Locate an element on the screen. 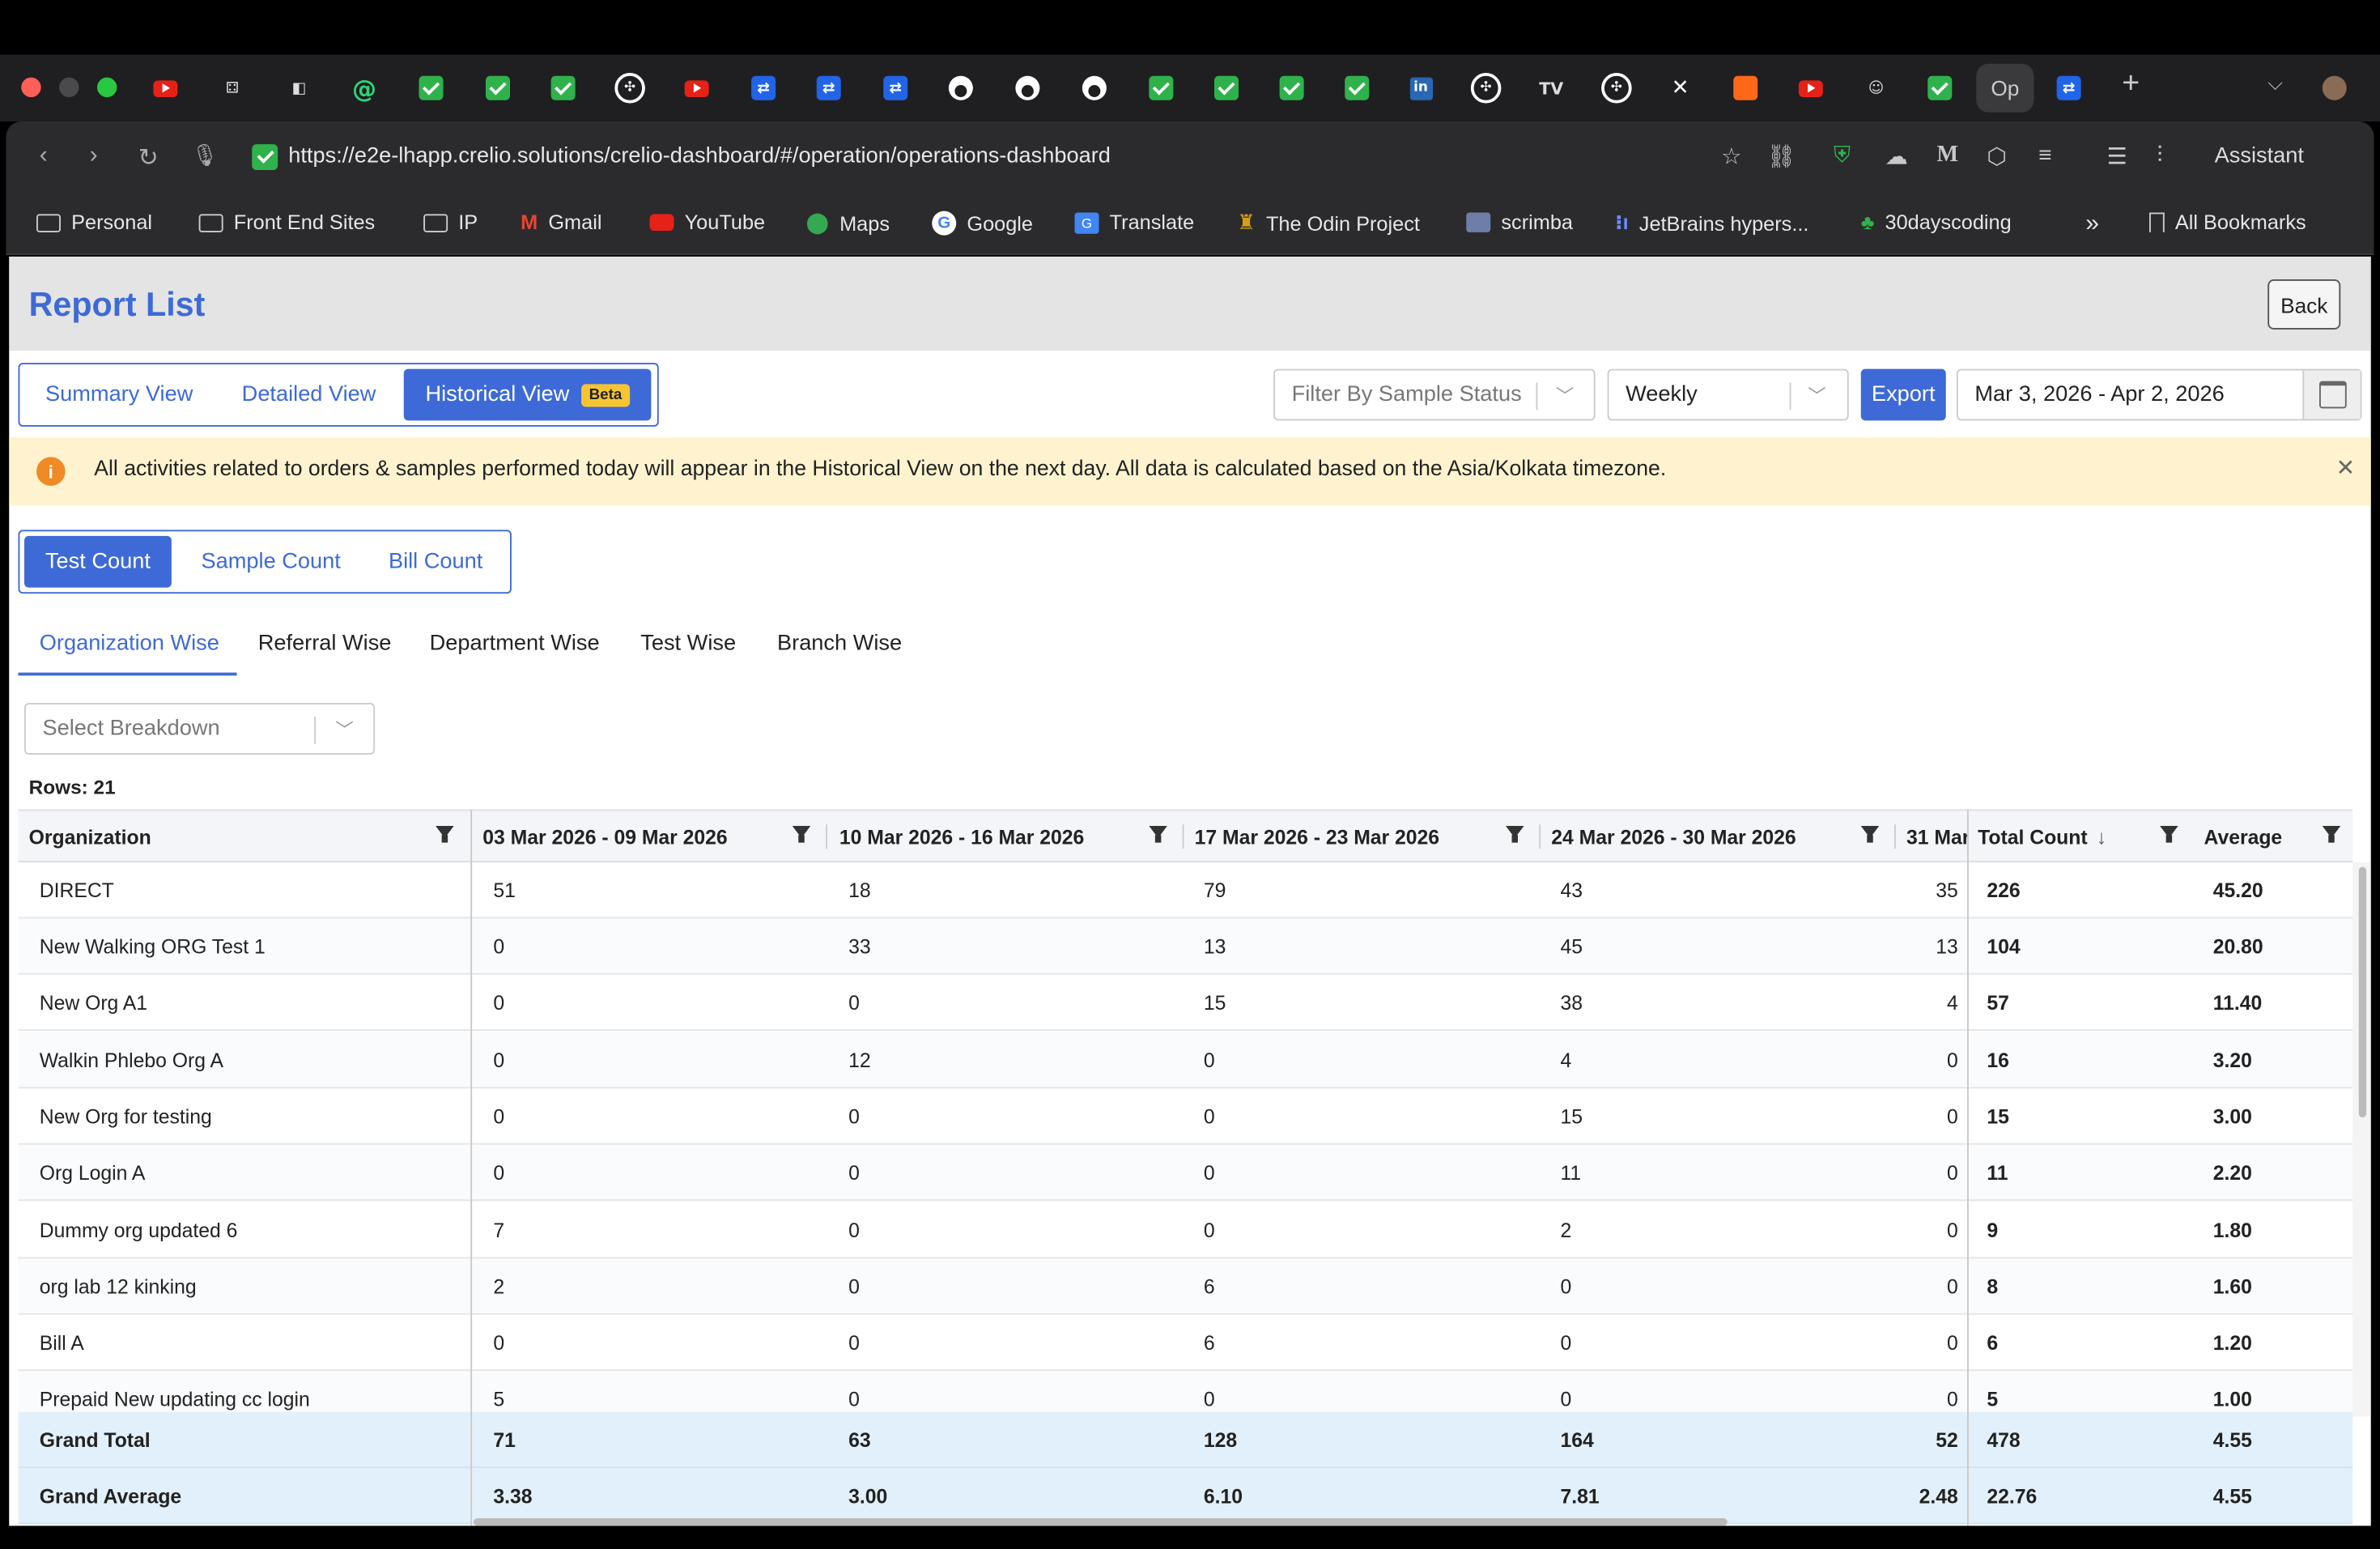 The image size is (2380, 1549). breakdown-select: Select Breakdown ﹀ is located at coordinates (200, 729).